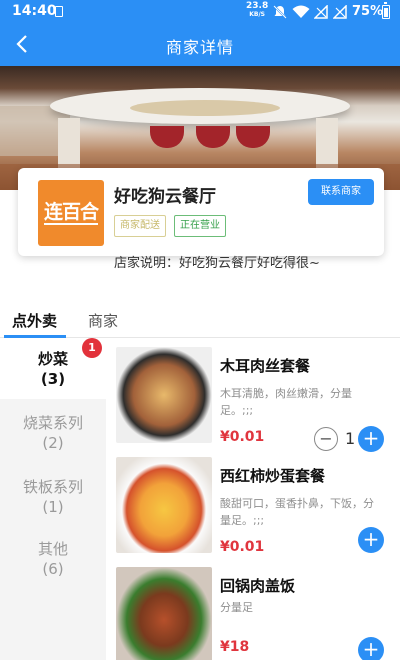 The width and height of the screenshot is (400, 660). What do you see at coordinates (321, 12) in the screenshot?
I see `signal-icon` at bounding box center [321, 12].